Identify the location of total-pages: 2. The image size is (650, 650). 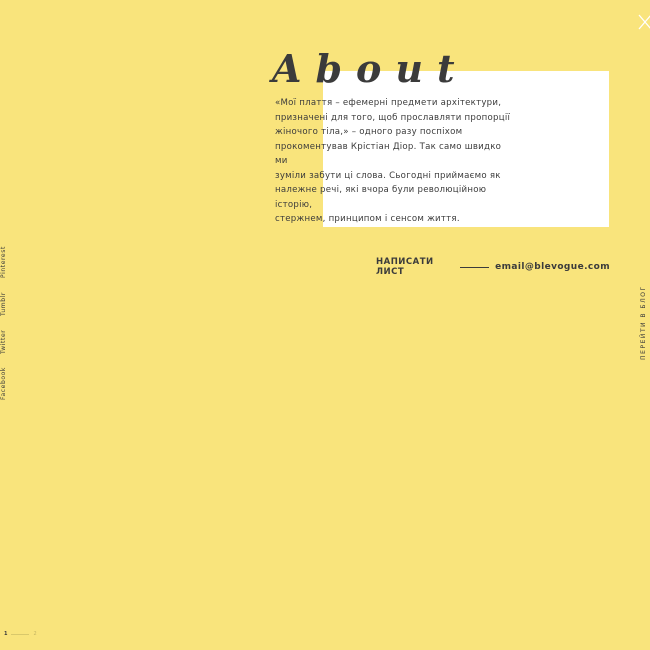
(35, 634).